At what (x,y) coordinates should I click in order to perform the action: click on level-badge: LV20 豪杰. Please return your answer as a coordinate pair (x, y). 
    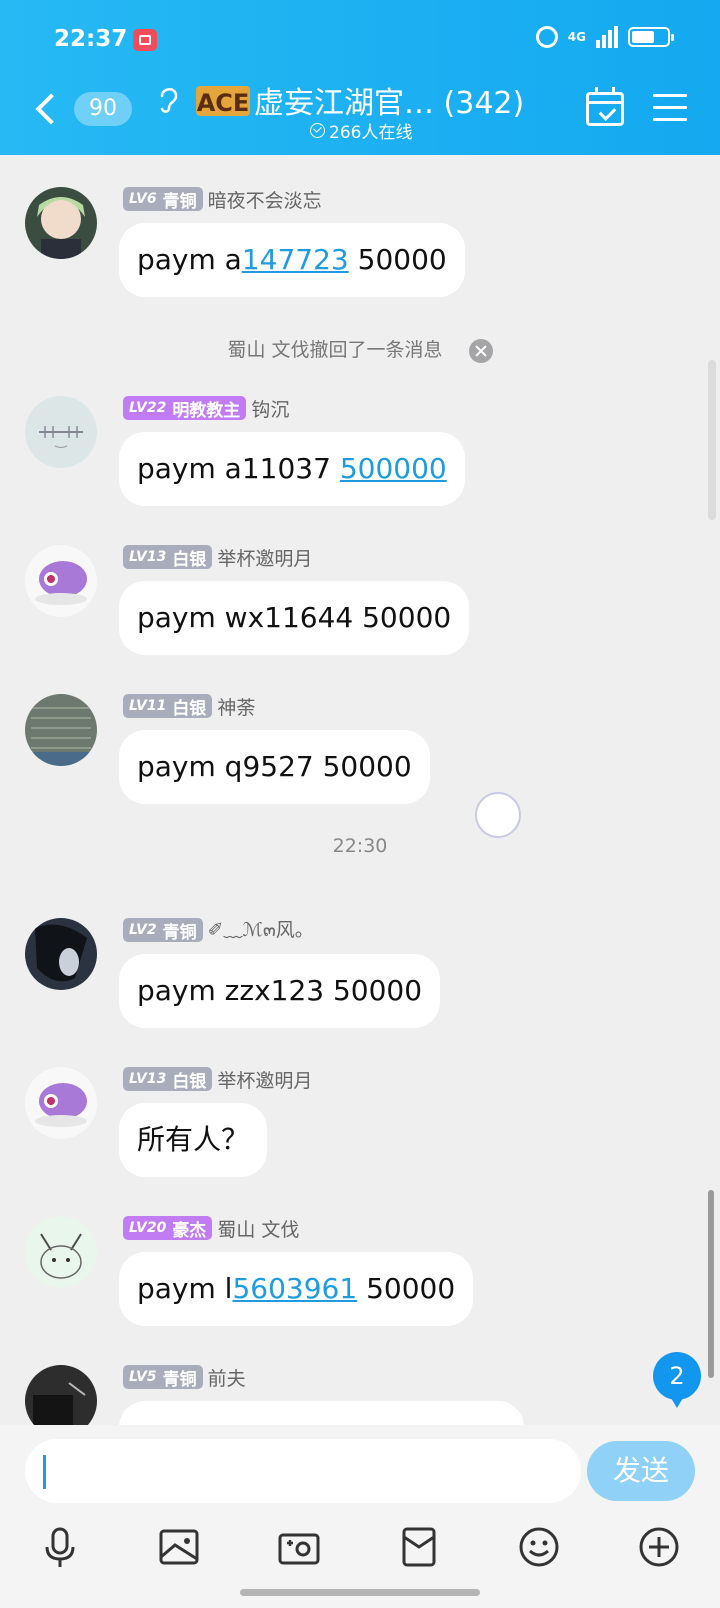
    Looking at the image, I should click on (168, 1228).